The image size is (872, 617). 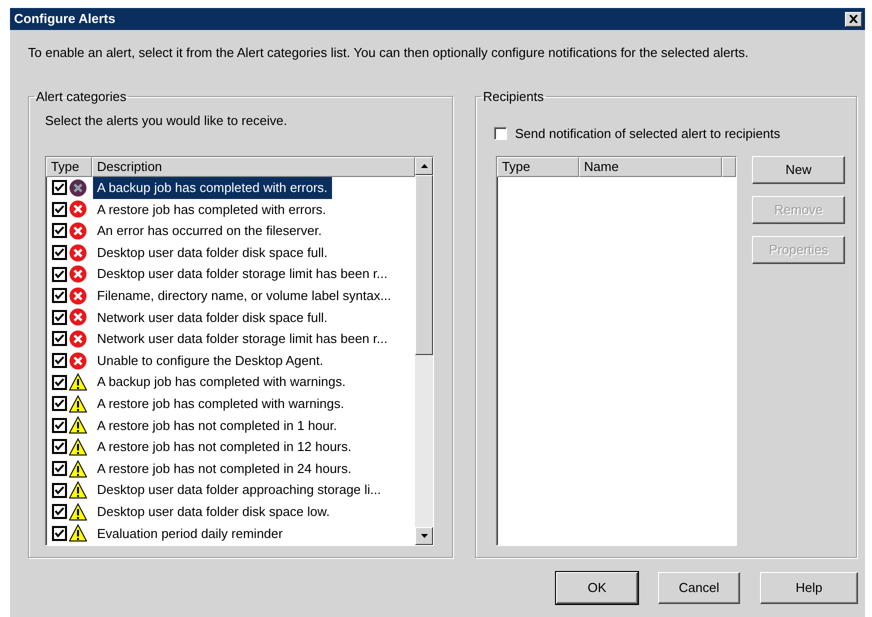 I want to click on alert-description: A backup job has completed with warnings., so click(x=221, y=382).